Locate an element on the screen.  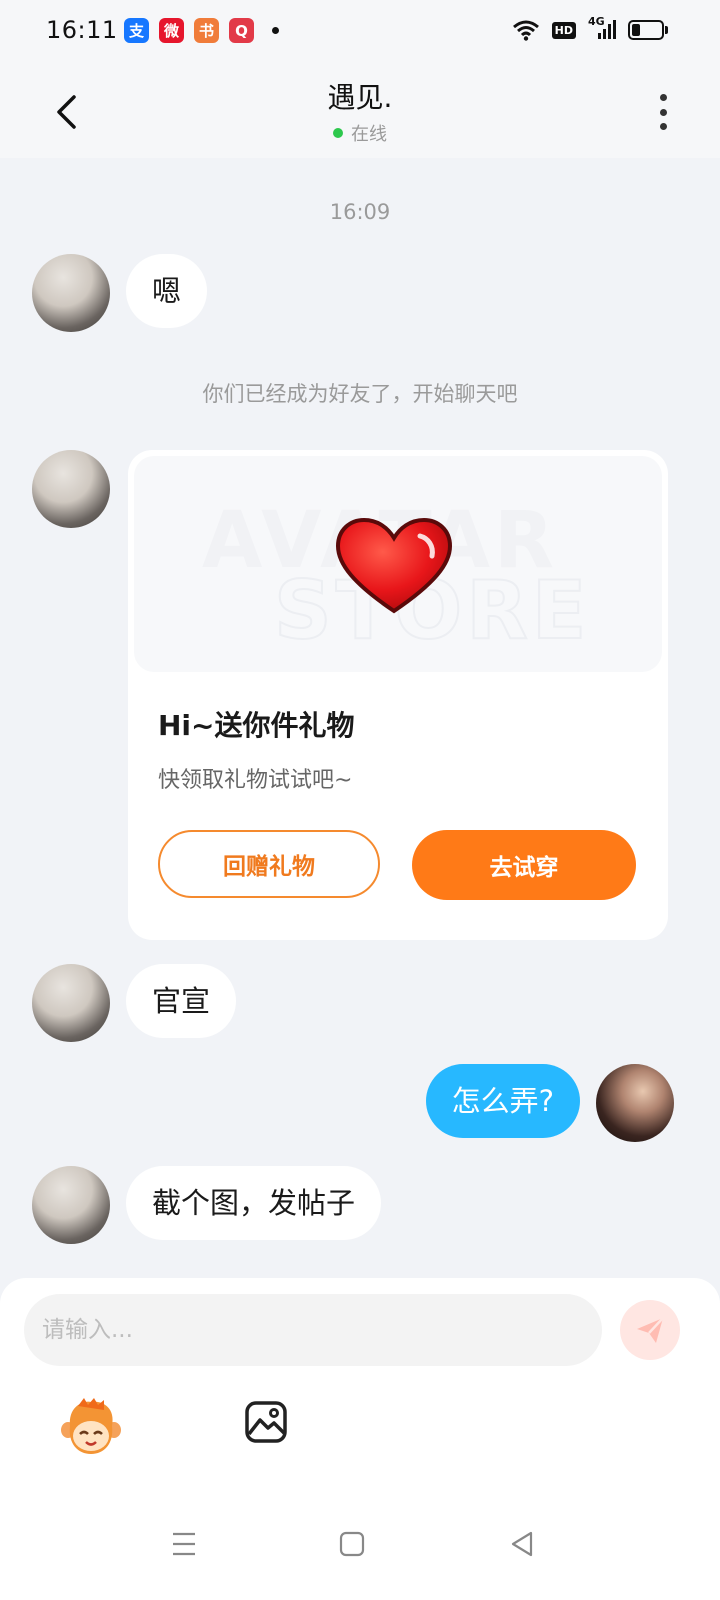
chat-header: 遇见. 在线 is located at coordinates (360, 111).